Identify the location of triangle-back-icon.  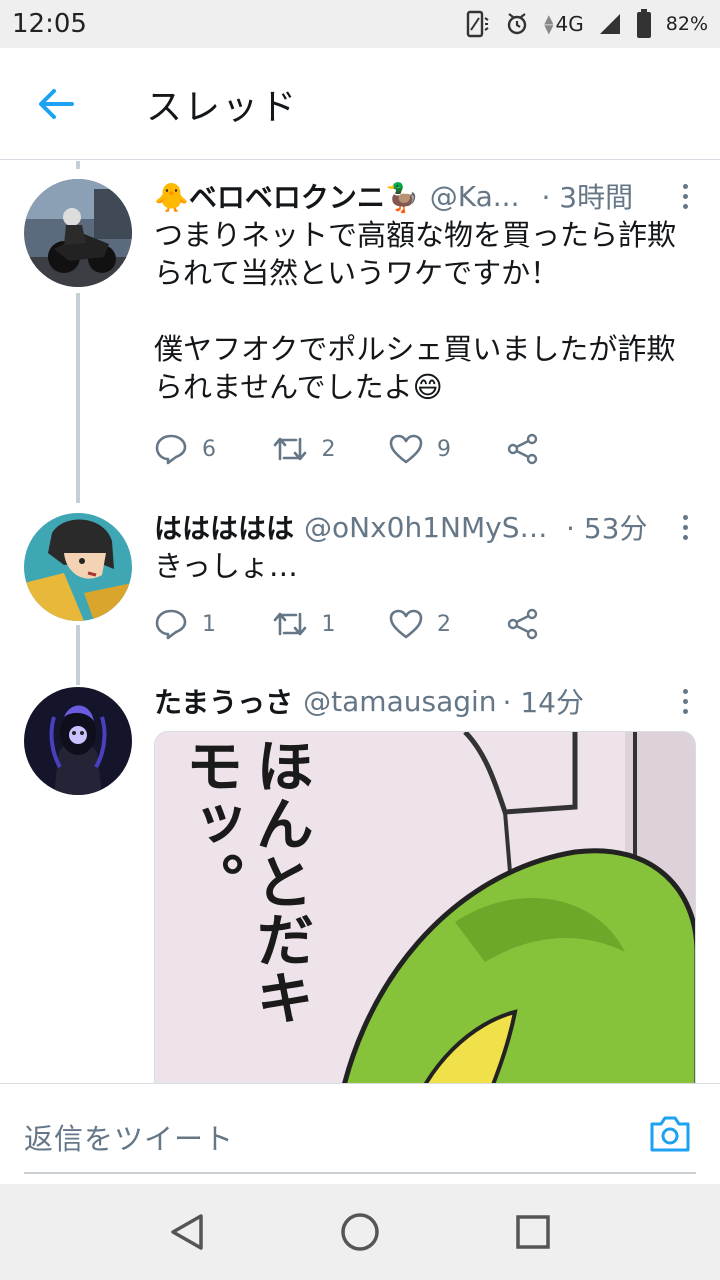
(186, 1232).